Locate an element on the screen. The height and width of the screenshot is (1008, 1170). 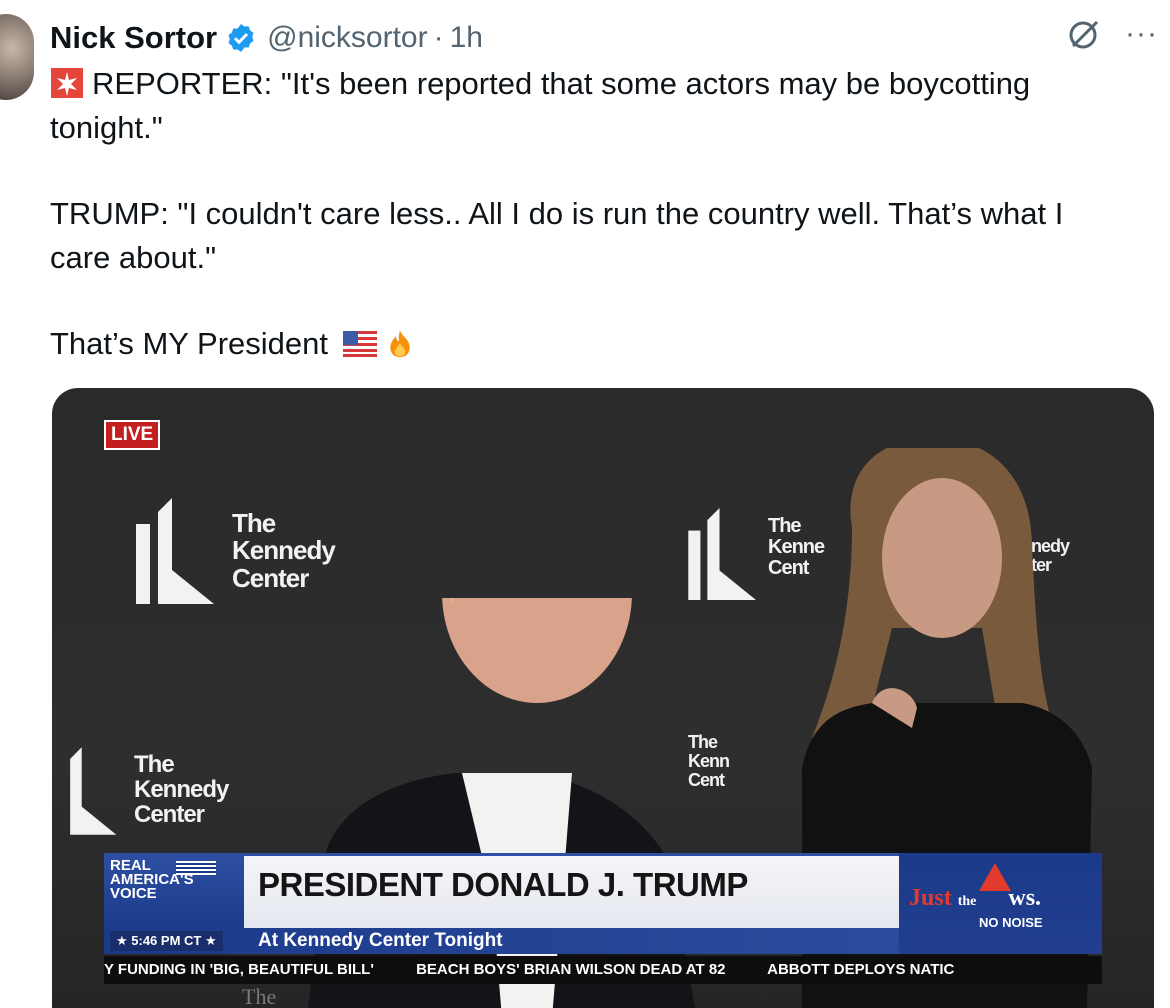
logo-line-2: Kennedy is located at coordinates (284, 550).